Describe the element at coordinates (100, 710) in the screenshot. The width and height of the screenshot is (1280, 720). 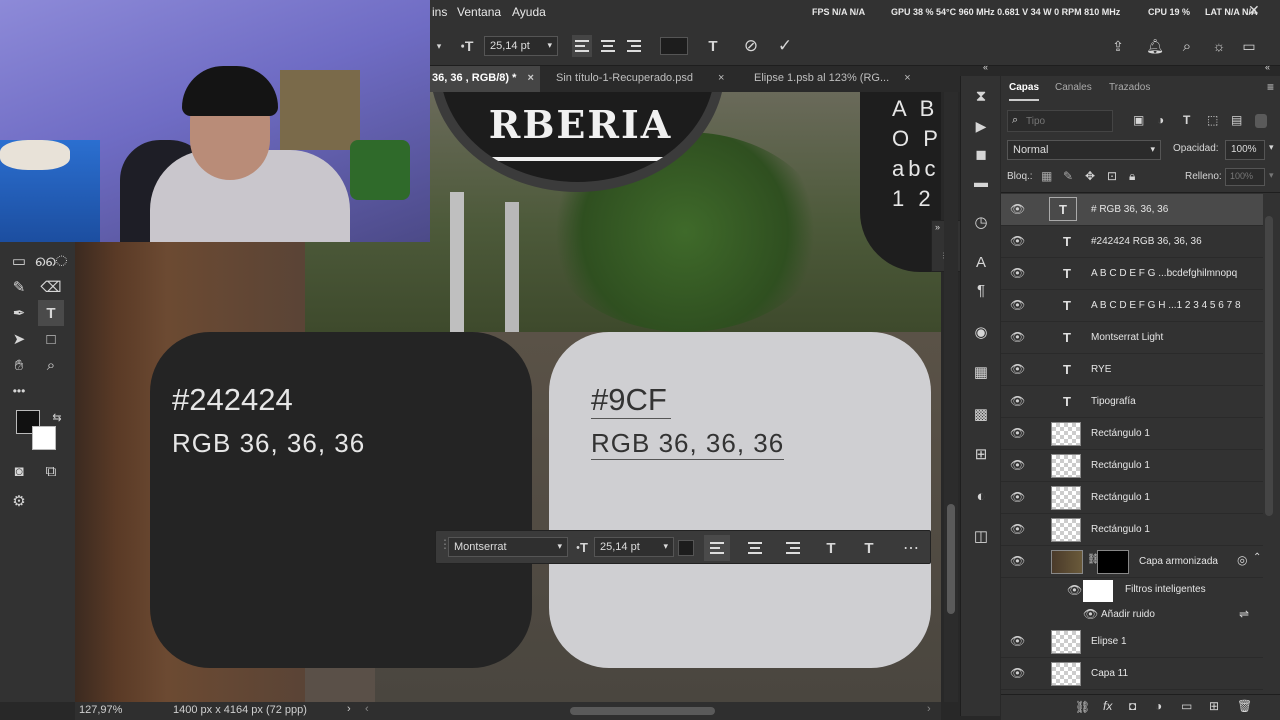
I see `zoom-level: 127,97%` at that location.